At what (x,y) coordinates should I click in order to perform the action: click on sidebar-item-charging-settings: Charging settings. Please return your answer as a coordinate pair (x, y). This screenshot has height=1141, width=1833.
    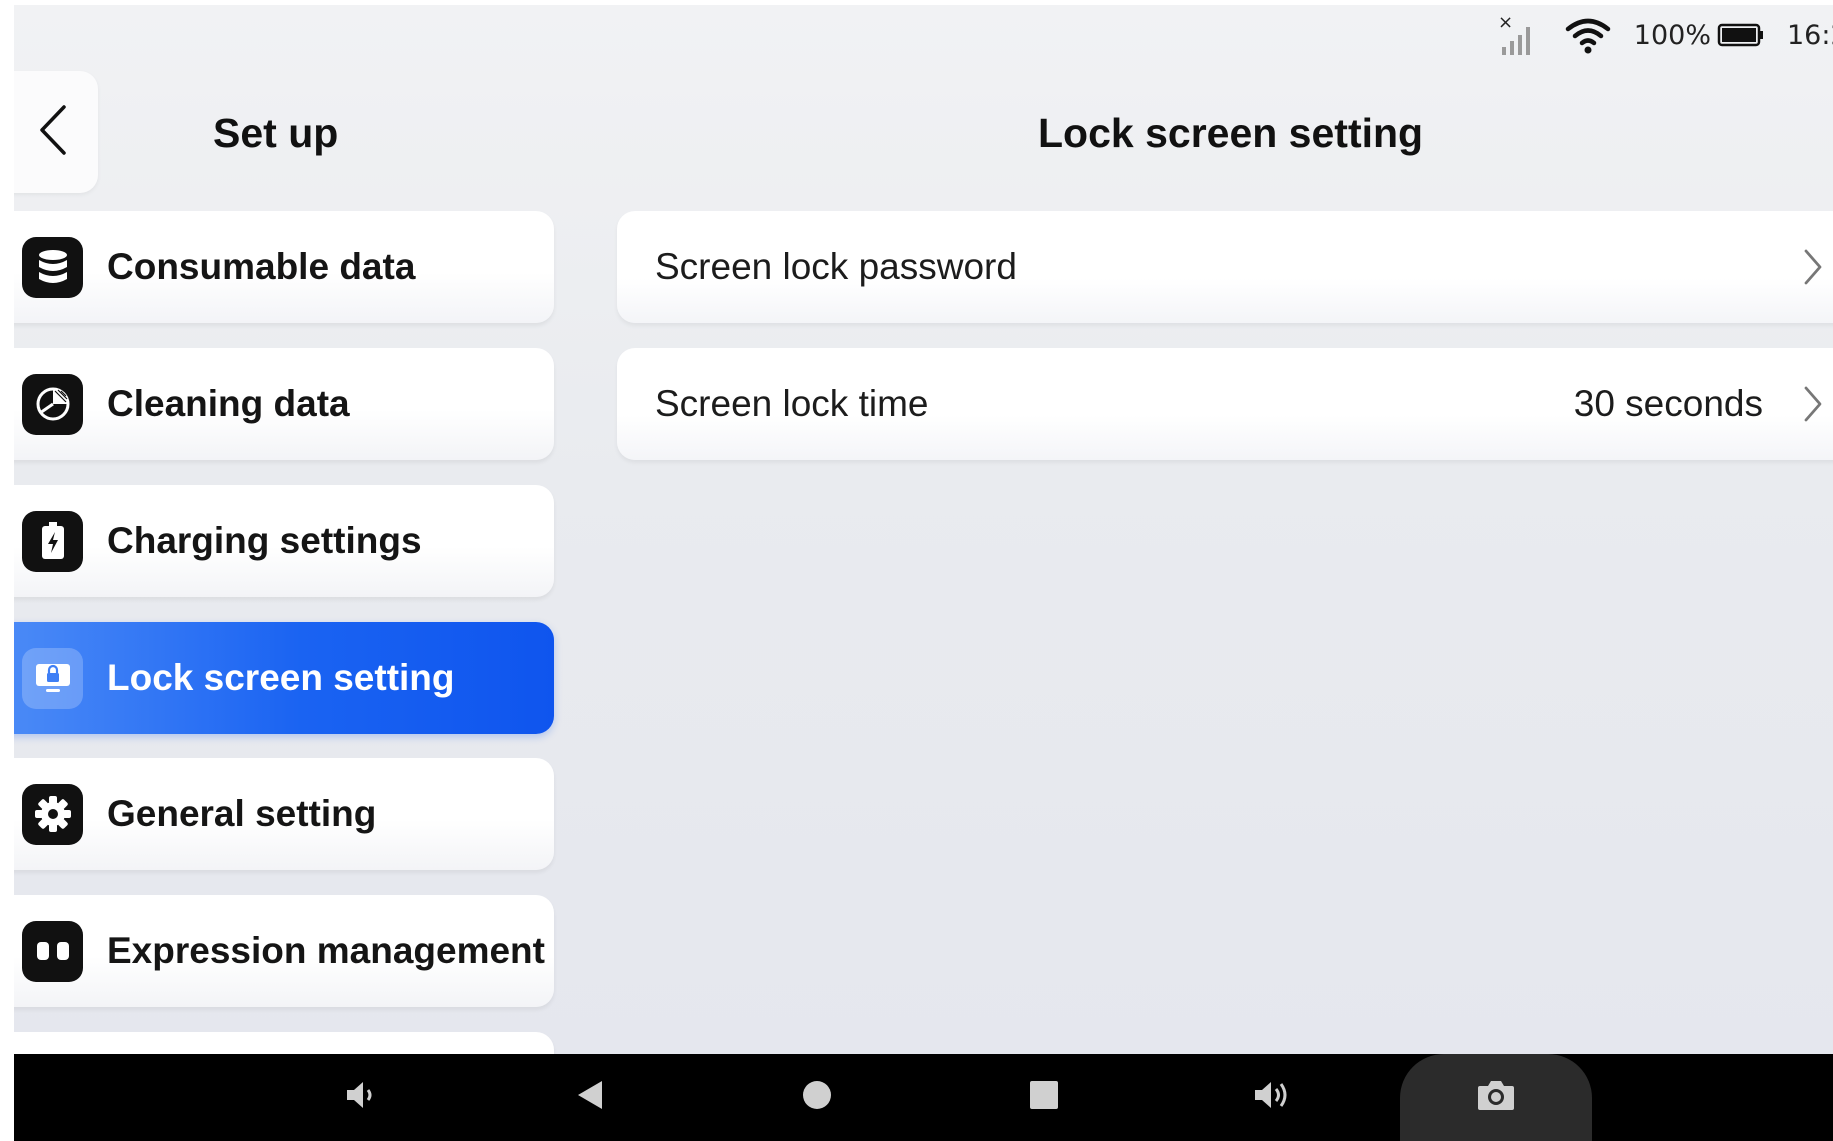
    Looking at the image, I should click on (284, 541).